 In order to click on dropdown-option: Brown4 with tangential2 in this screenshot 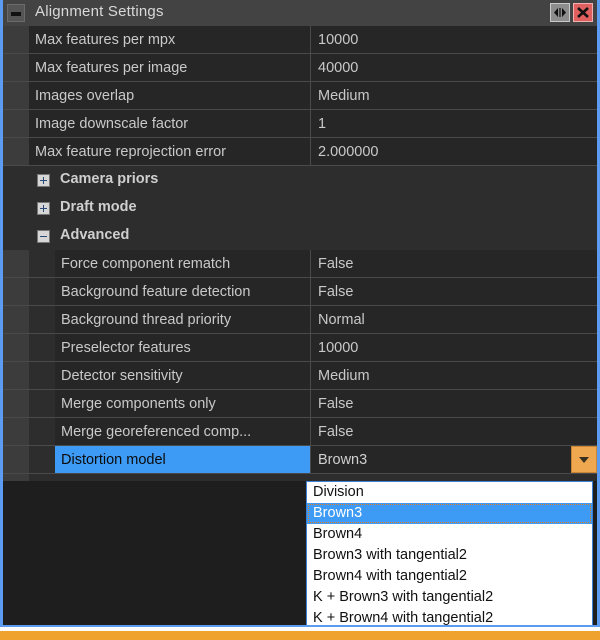, I will do `click(449, 576)`.